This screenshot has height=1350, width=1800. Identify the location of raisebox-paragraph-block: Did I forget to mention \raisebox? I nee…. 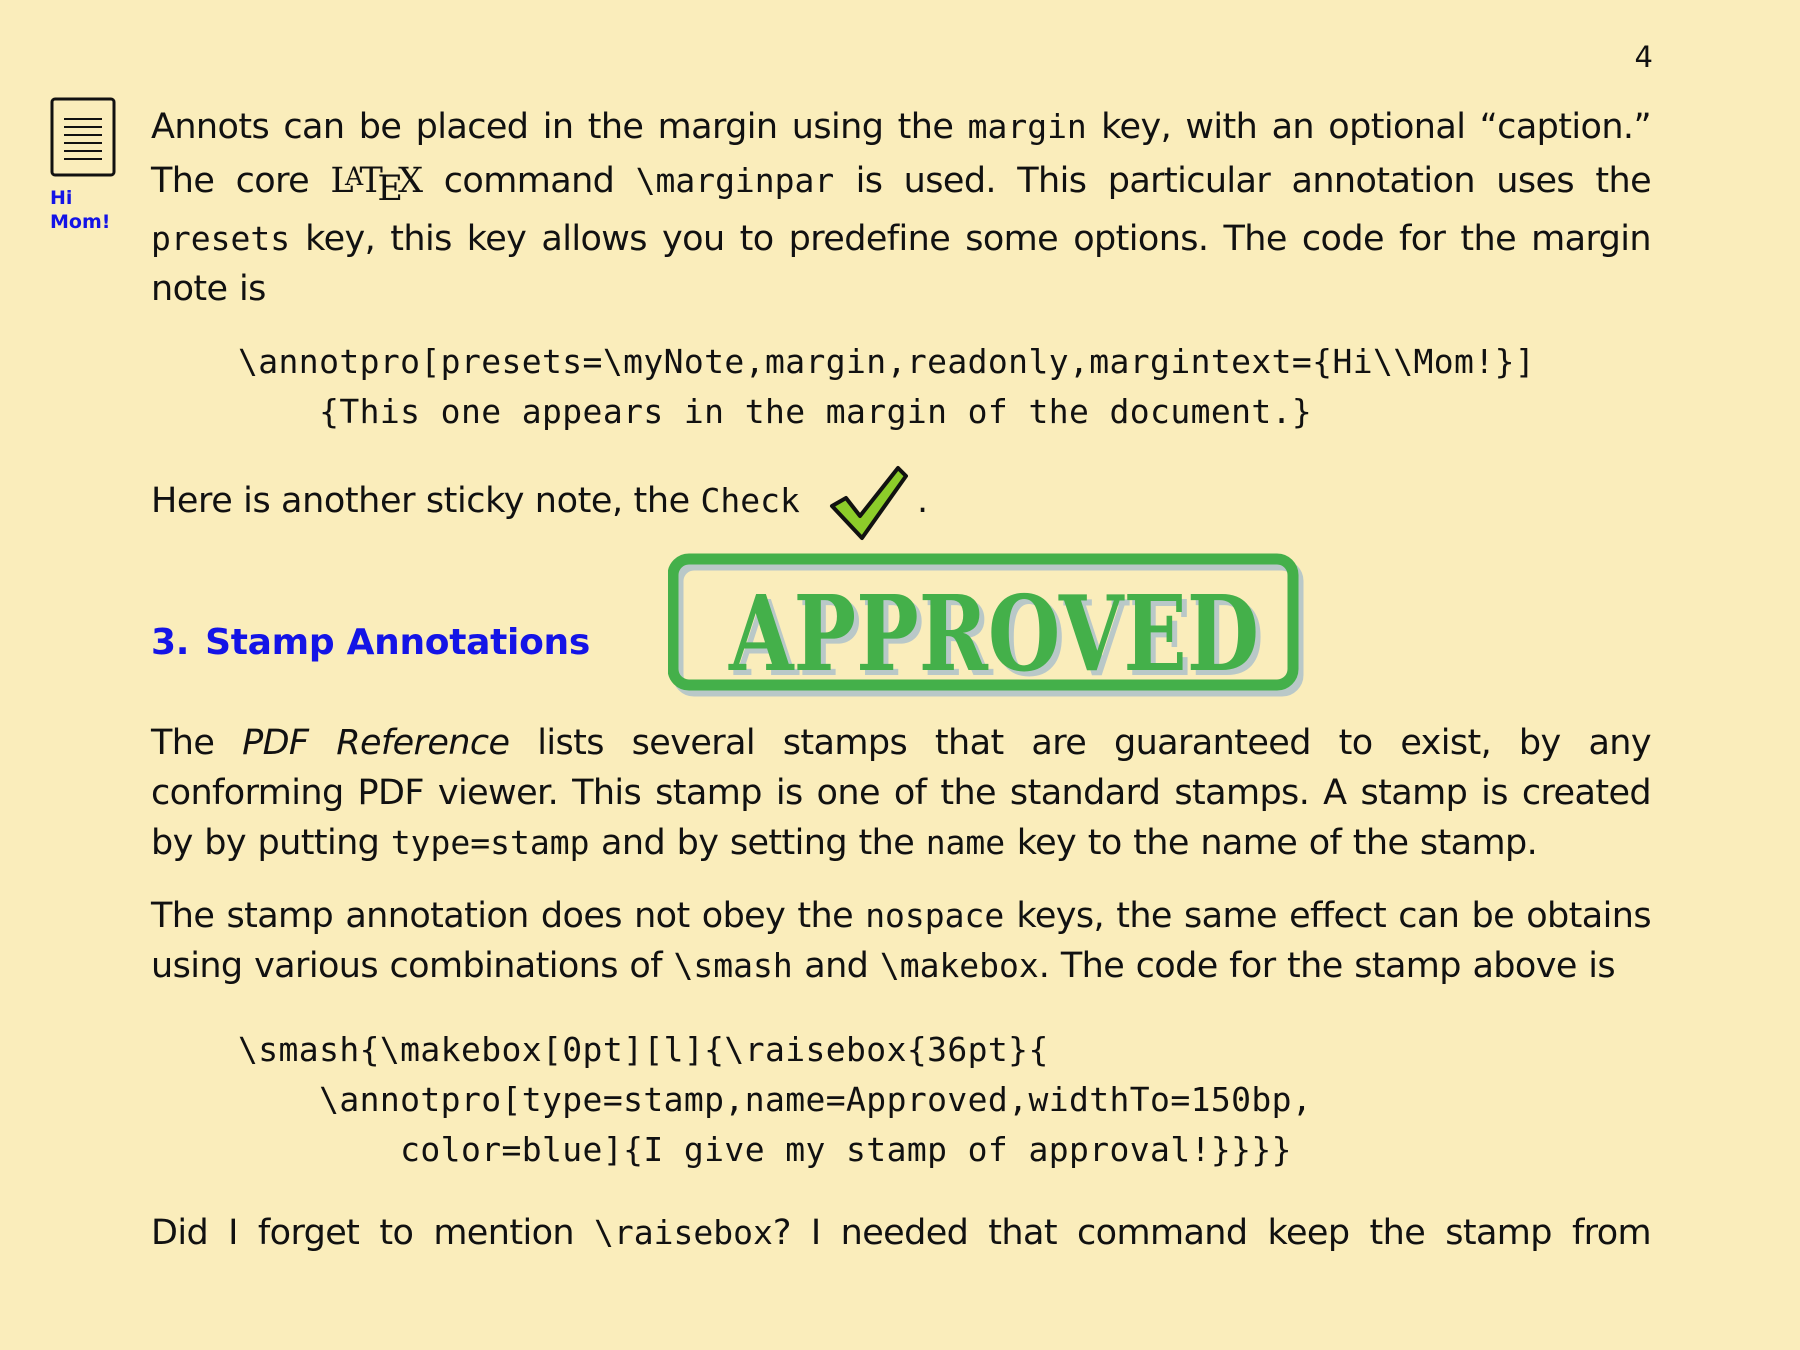
(901, 1233).